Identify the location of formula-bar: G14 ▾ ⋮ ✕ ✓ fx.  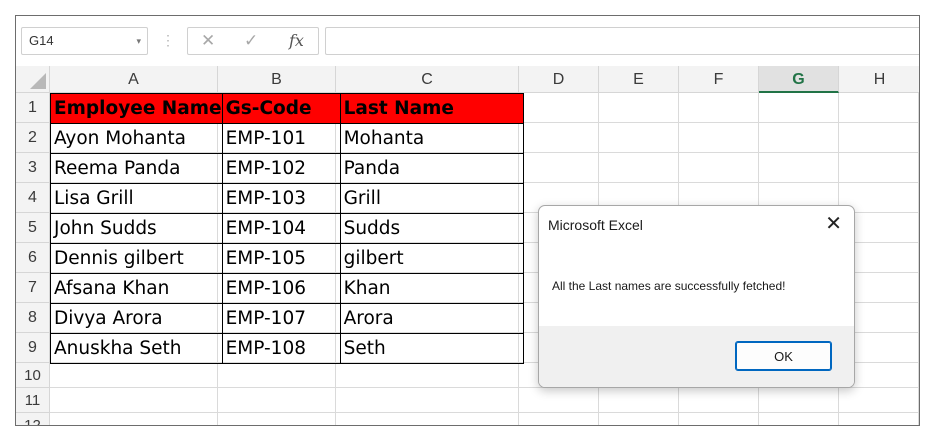
(467, 41).